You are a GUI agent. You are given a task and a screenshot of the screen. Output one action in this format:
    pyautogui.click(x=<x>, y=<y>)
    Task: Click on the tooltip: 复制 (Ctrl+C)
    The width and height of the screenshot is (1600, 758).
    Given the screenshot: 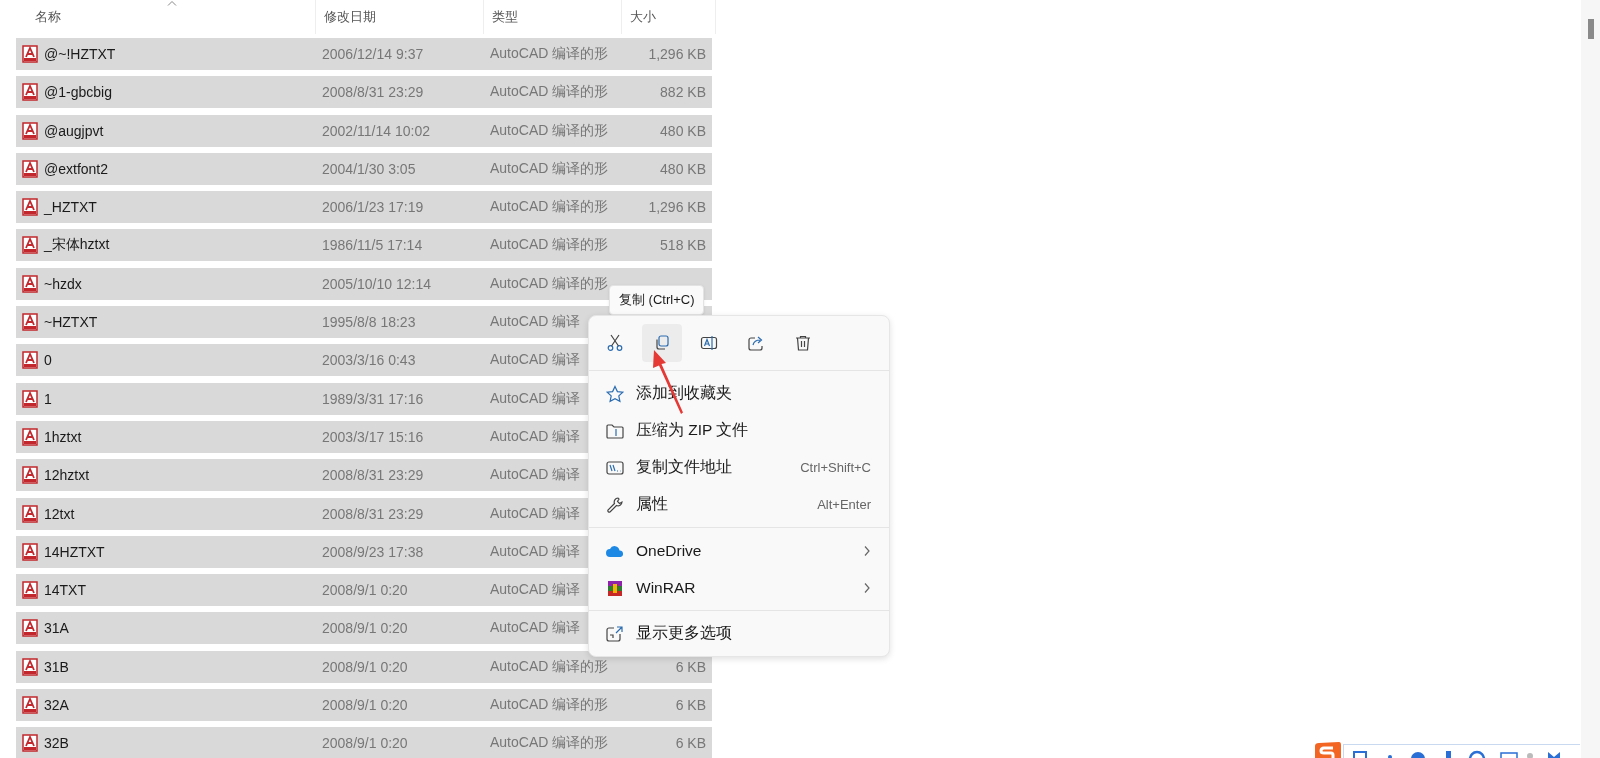 What is the action you would take?
    pyautogui.click(x=657, y=300)
    